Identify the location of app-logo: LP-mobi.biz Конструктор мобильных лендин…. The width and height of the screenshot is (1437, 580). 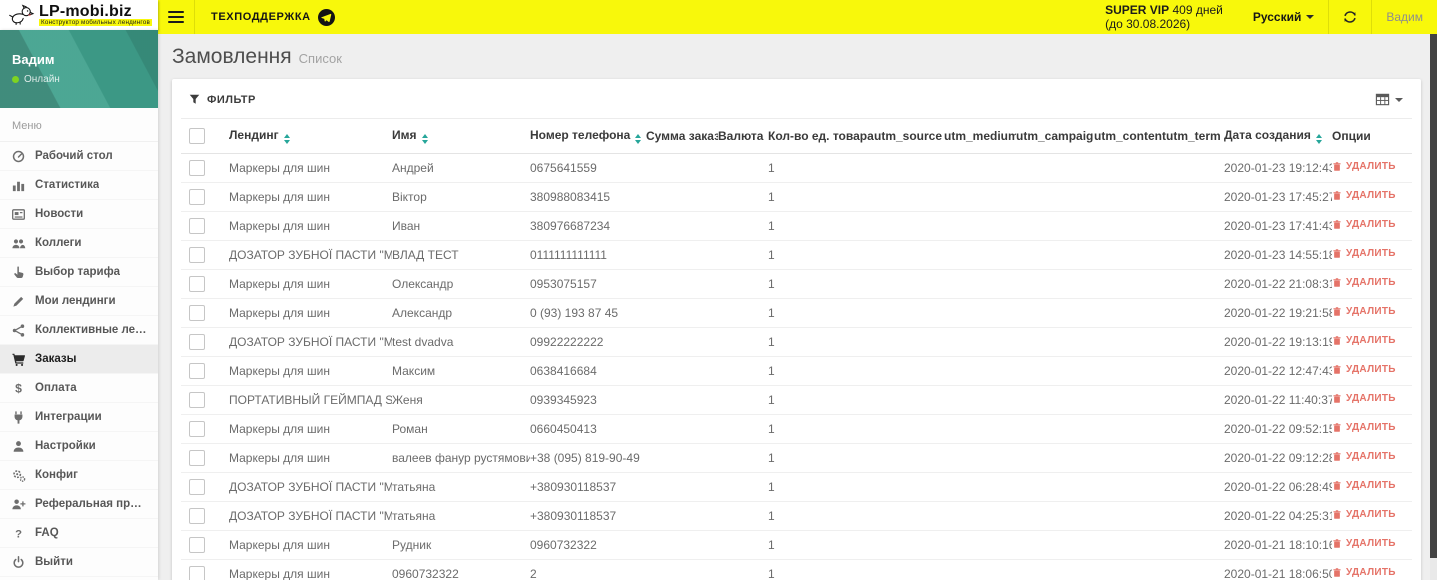
(79, 15).